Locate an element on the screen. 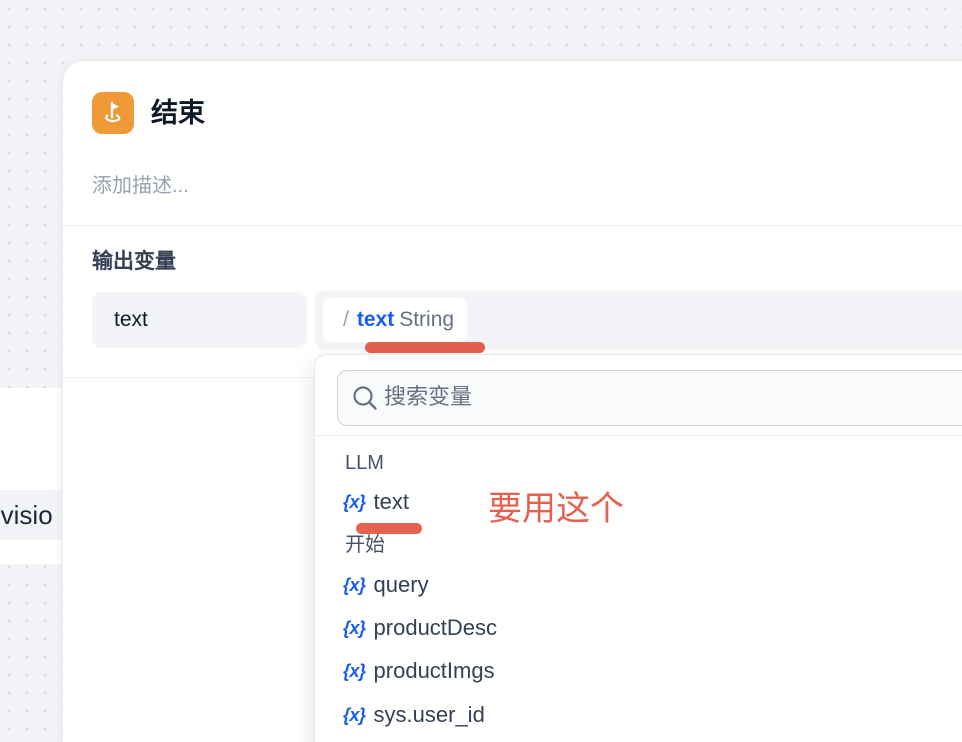 This screenshot has width=962, height=742. search-input is located at coordinates (673, 397).